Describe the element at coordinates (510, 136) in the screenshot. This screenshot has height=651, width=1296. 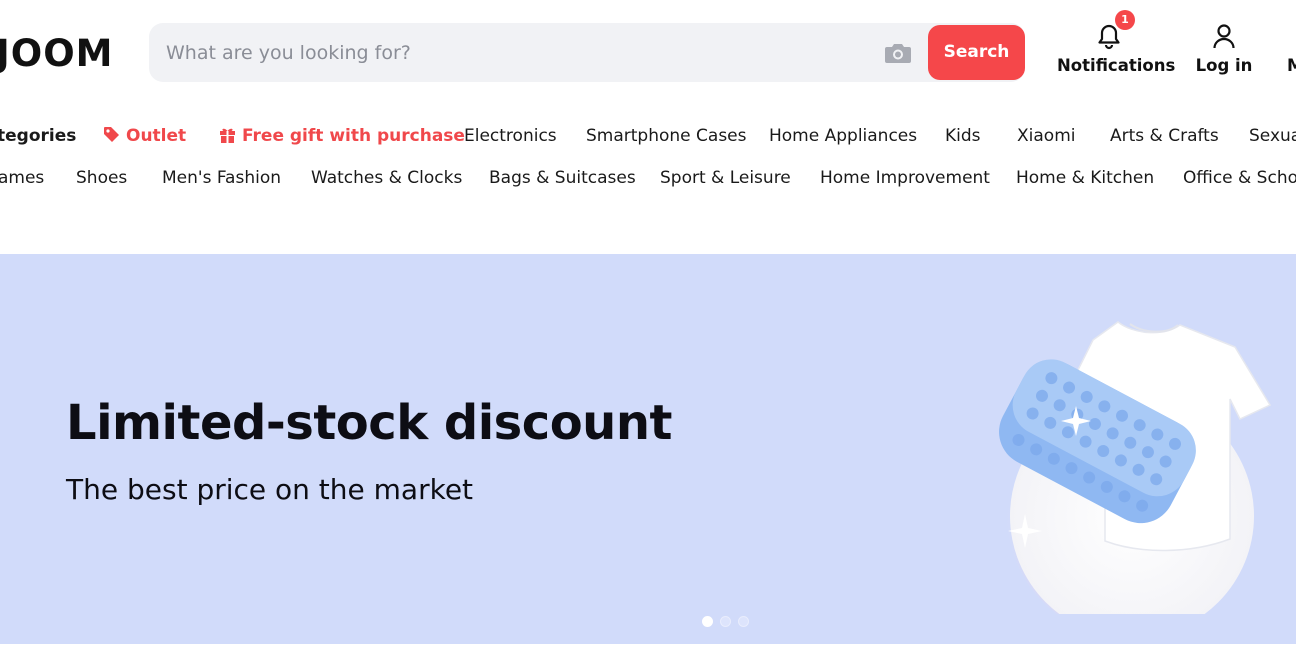
I see `nav-item-electronics: Electronics` at that location.